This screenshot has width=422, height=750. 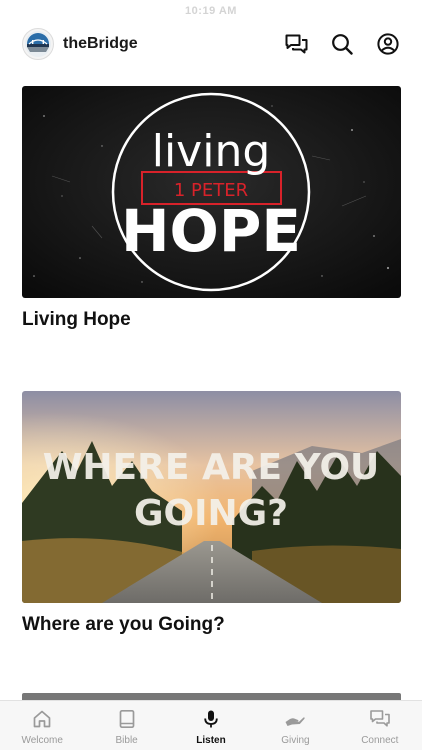 What do you see at coordinates (42, 740) in the screenshot?
I see `tab-welcome-label: Welcome` at bounding box center [42, 740].